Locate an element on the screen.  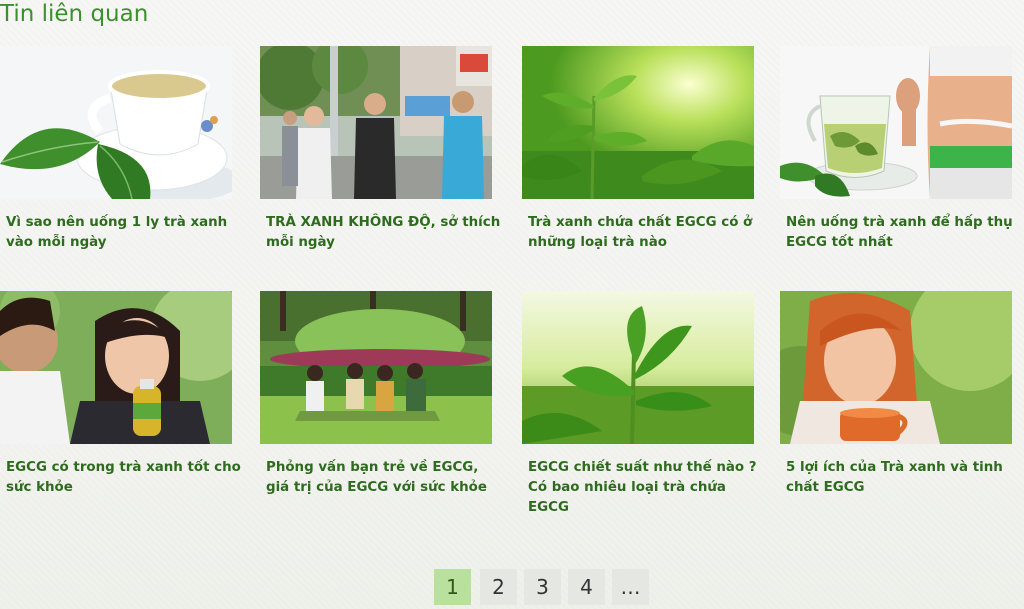
park-group-image is located at coordinates (376, 367).